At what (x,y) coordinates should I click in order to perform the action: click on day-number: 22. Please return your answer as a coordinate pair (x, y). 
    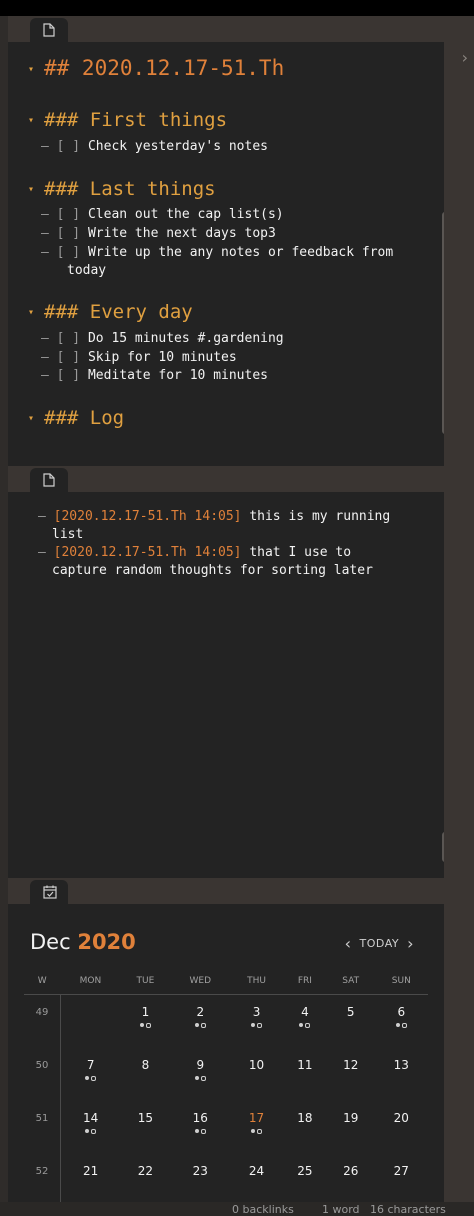
    Looking at the image, I should click on (145, 1171).